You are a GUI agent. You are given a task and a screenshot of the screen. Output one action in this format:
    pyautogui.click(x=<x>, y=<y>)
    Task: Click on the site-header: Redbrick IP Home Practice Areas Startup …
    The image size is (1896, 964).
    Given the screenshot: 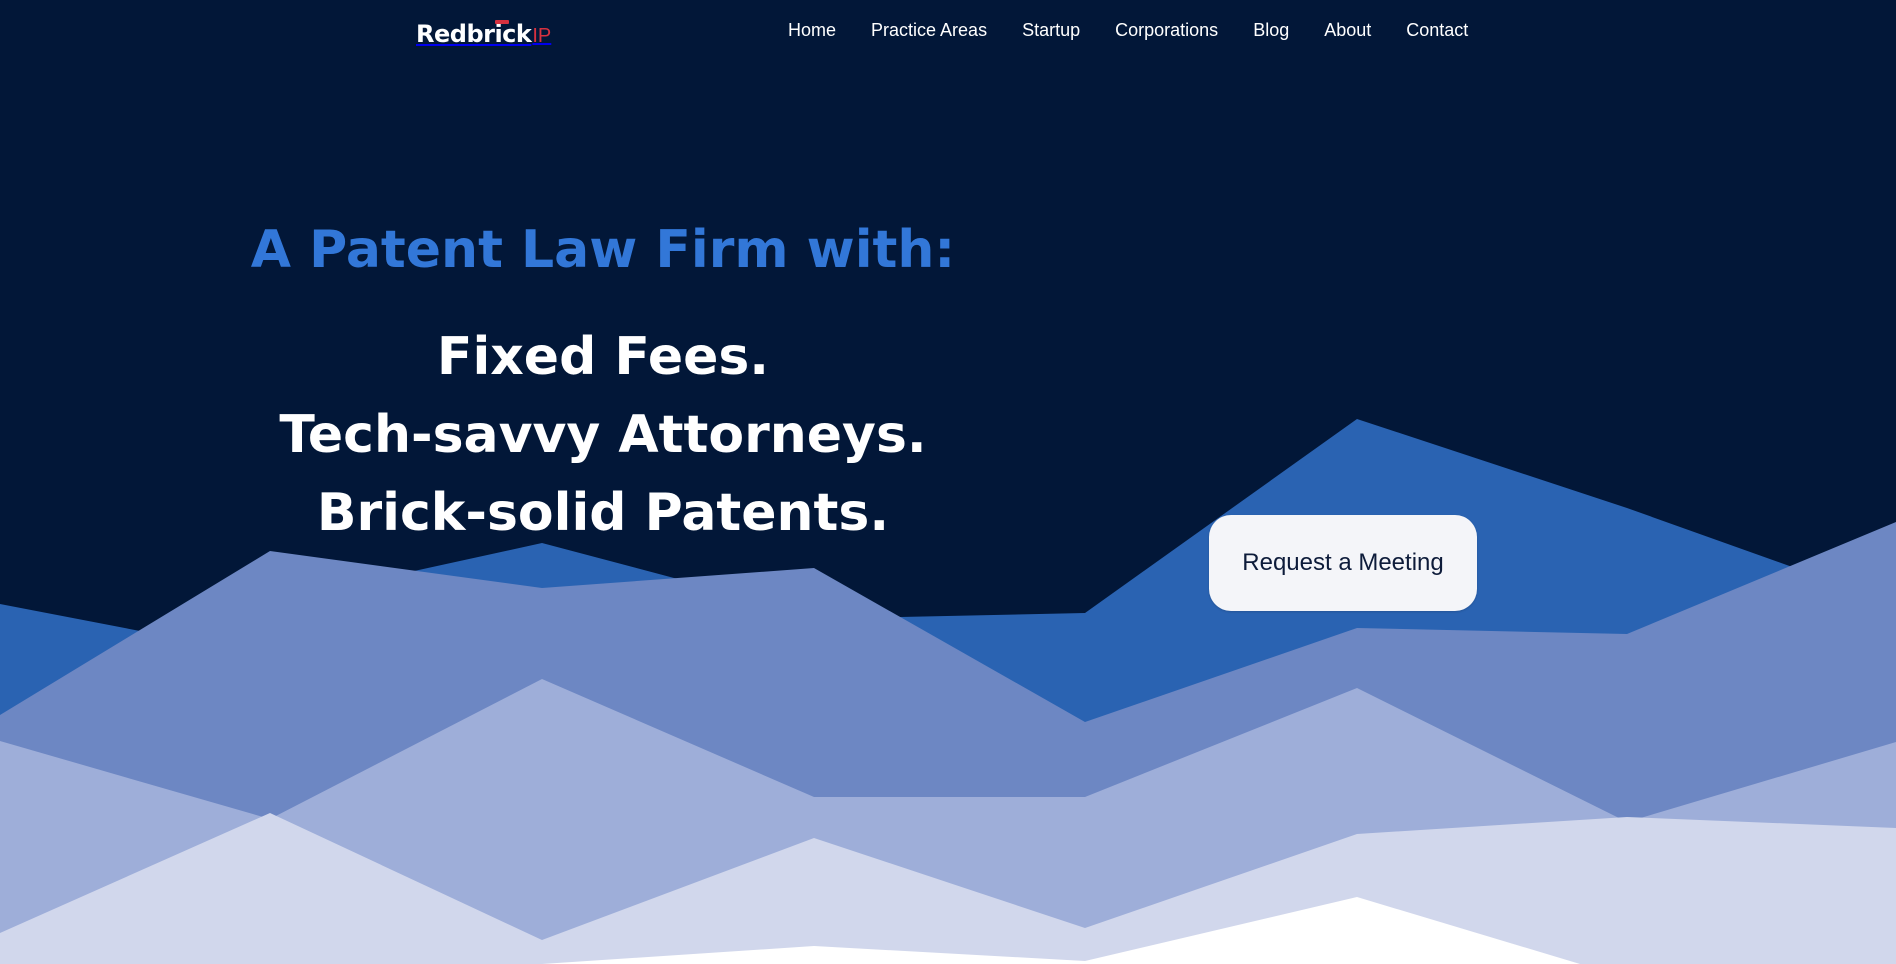 What is the action you would take?
    pyautogui.click(x=948, y=31)
    